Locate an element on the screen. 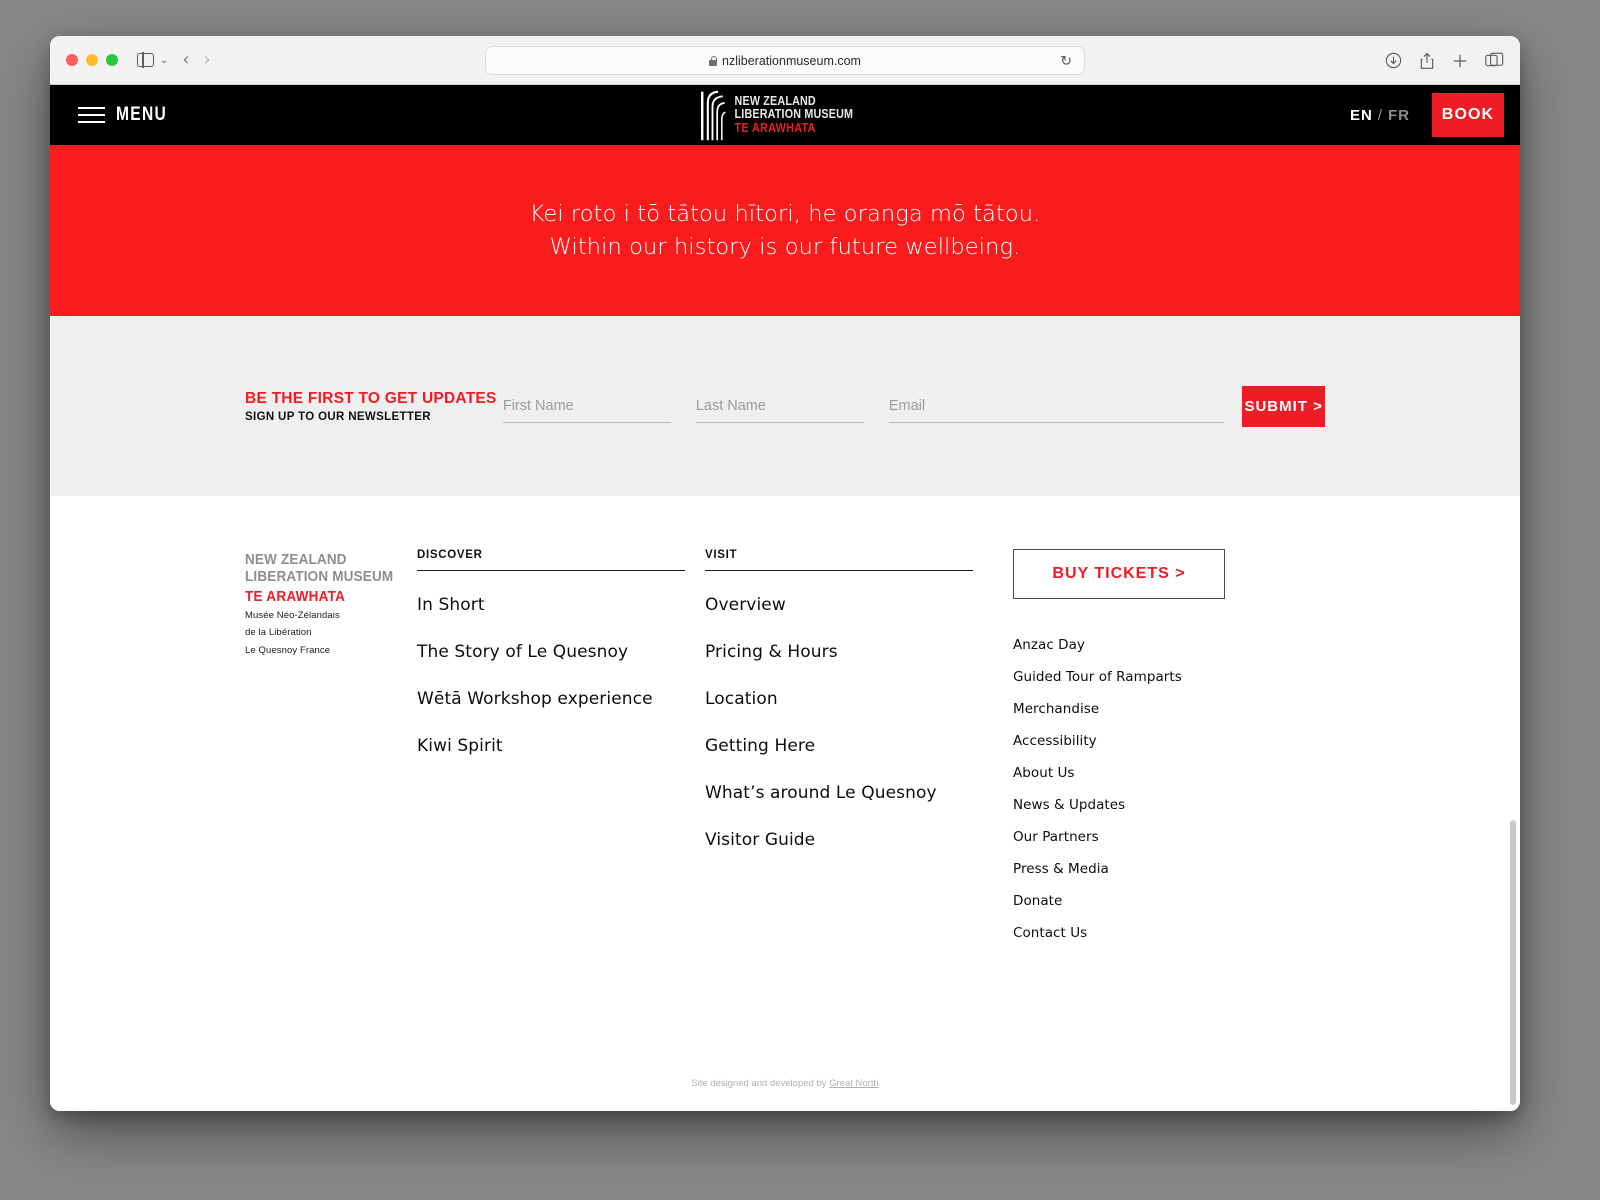 This screenshot has height=1200, width=1600. newsletter-subtitle: SIGN UP TO OUR NEWSLETTER is located at coordinates (338, 416).